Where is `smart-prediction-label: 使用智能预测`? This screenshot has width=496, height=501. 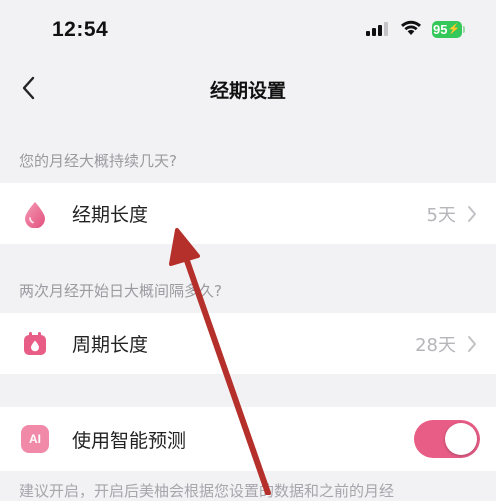 smart-prediction-label: 使用智能预测 is located at coordinates (129, 440).